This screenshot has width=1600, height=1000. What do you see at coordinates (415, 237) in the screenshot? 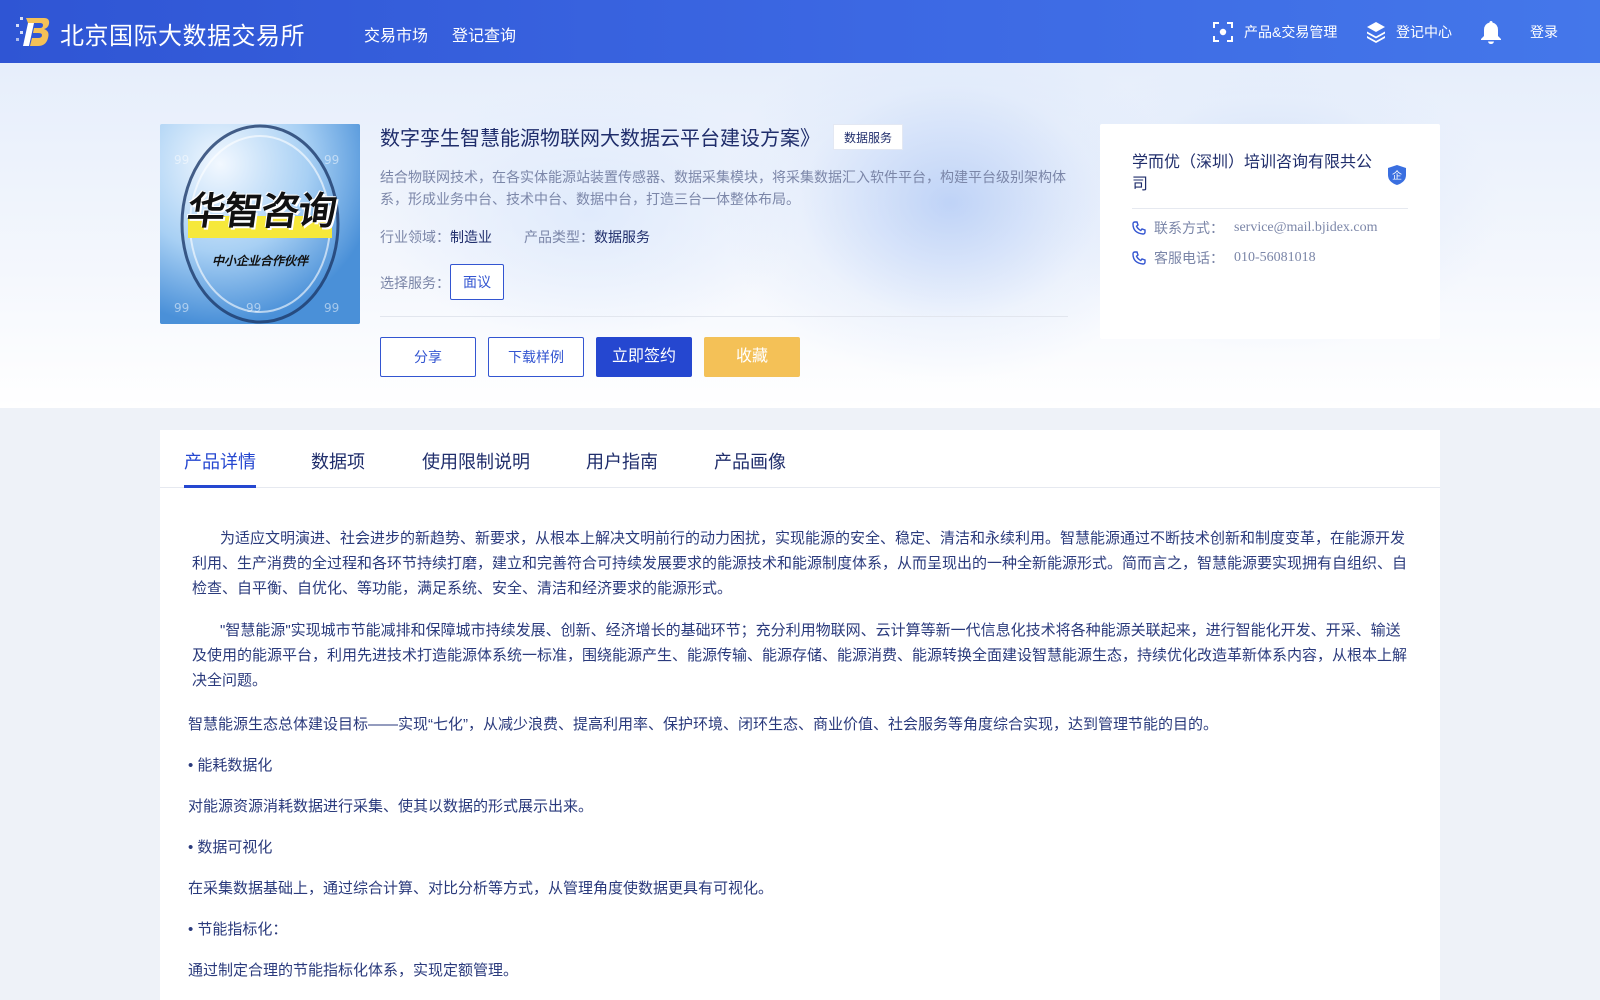
I see `industry-label: 行业领域：` at bounding box center [415, 237].